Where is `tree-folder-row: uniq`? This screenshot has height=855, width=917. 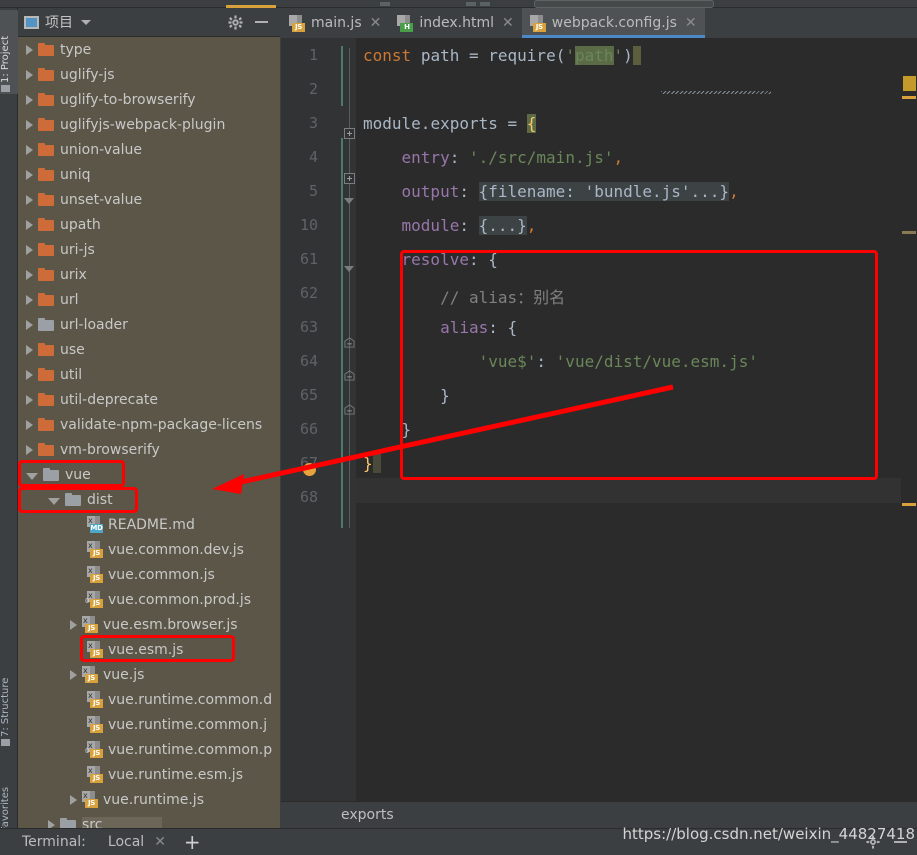
tree-folder-row: uniq is located at coordinates (149, 174).